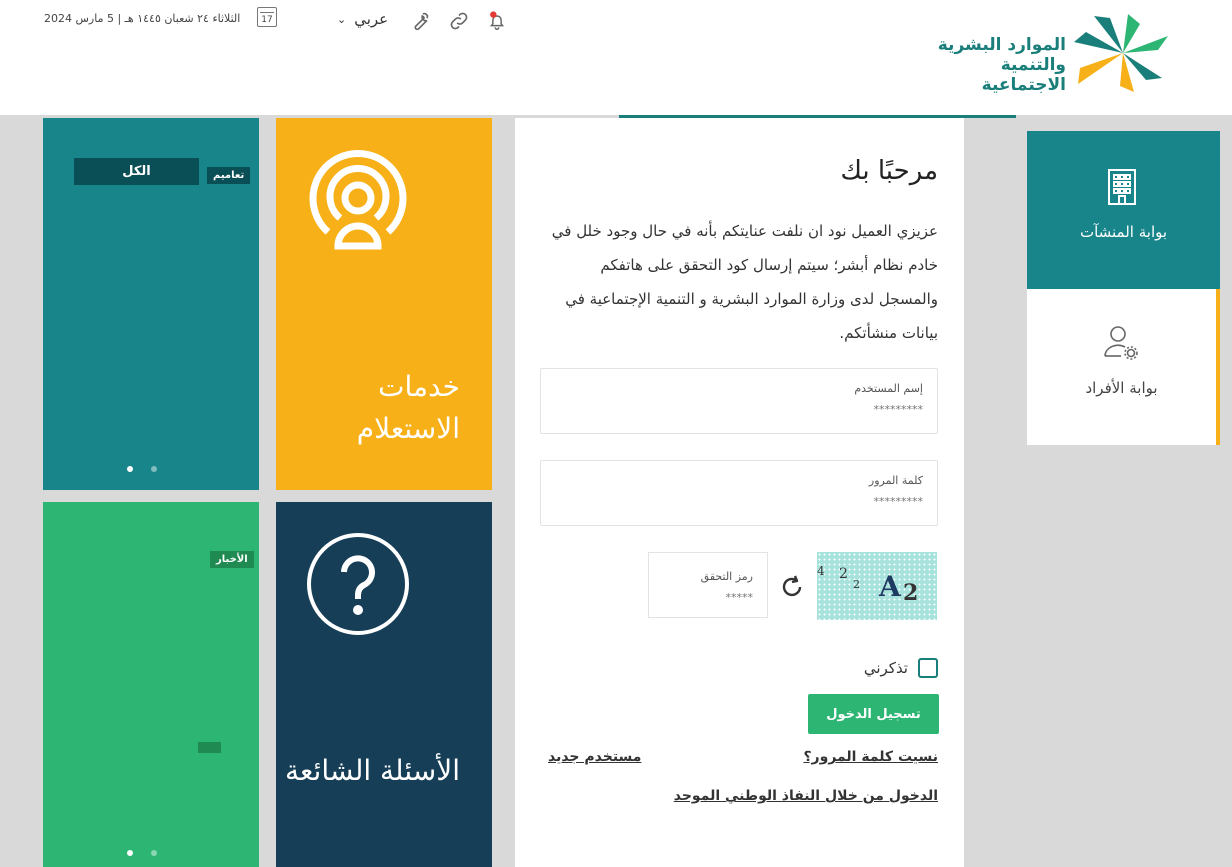  I want to click on refresh-captcha-icon, so click(792, 587).